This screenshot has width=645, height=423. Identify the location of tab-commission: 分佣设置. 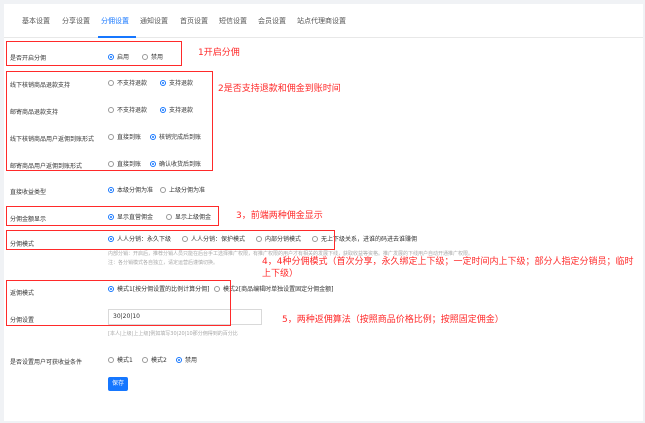
(115, 21).